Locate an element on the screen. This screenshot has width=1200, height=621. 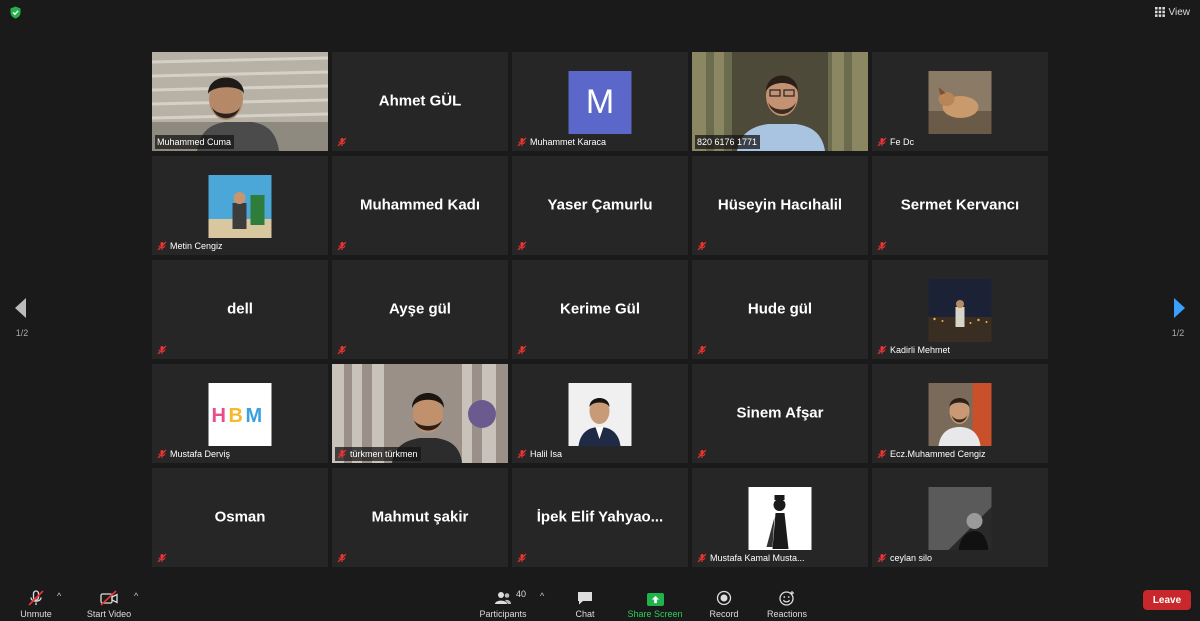
participant-display-name: dell is located at coordinates (240, 309).